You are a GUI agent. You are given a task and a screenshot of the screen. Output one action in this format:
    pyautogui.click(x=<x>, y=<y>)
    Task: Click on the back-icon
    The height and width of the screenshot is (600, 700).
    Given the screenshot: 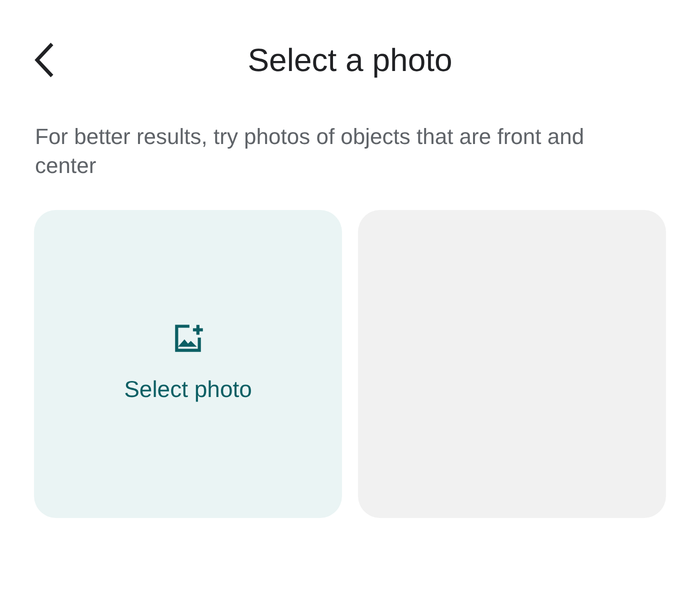 What is the action you would take?
    pyautogui.click(x=44, y=60)
    